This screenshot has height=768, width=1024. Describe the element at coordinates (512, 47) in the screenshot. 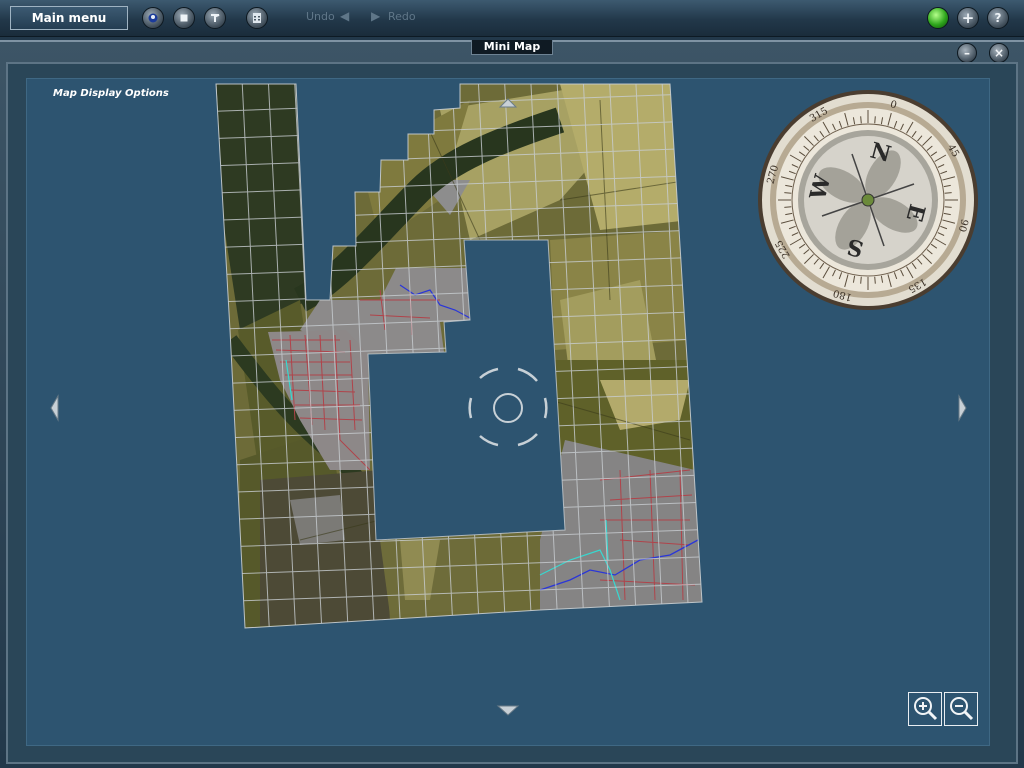

I see `window-title: Mini Map` at that location.